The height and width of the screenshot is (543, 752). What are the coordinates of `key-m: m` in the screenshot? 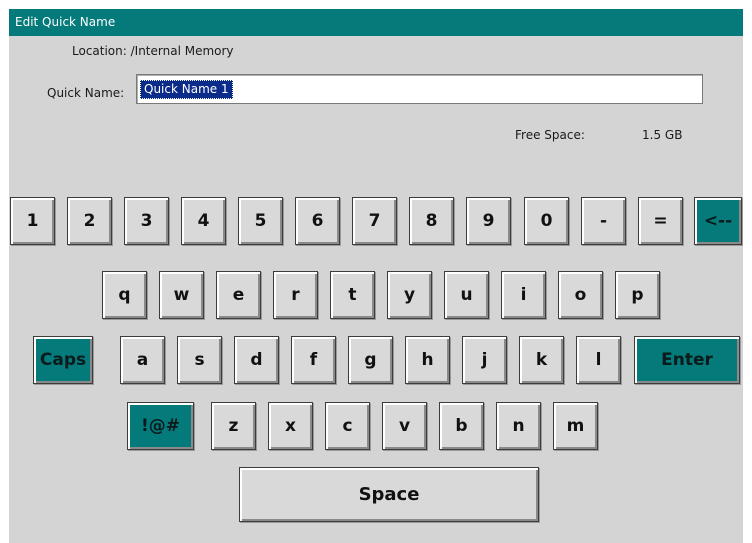 It's located at (575, 426).